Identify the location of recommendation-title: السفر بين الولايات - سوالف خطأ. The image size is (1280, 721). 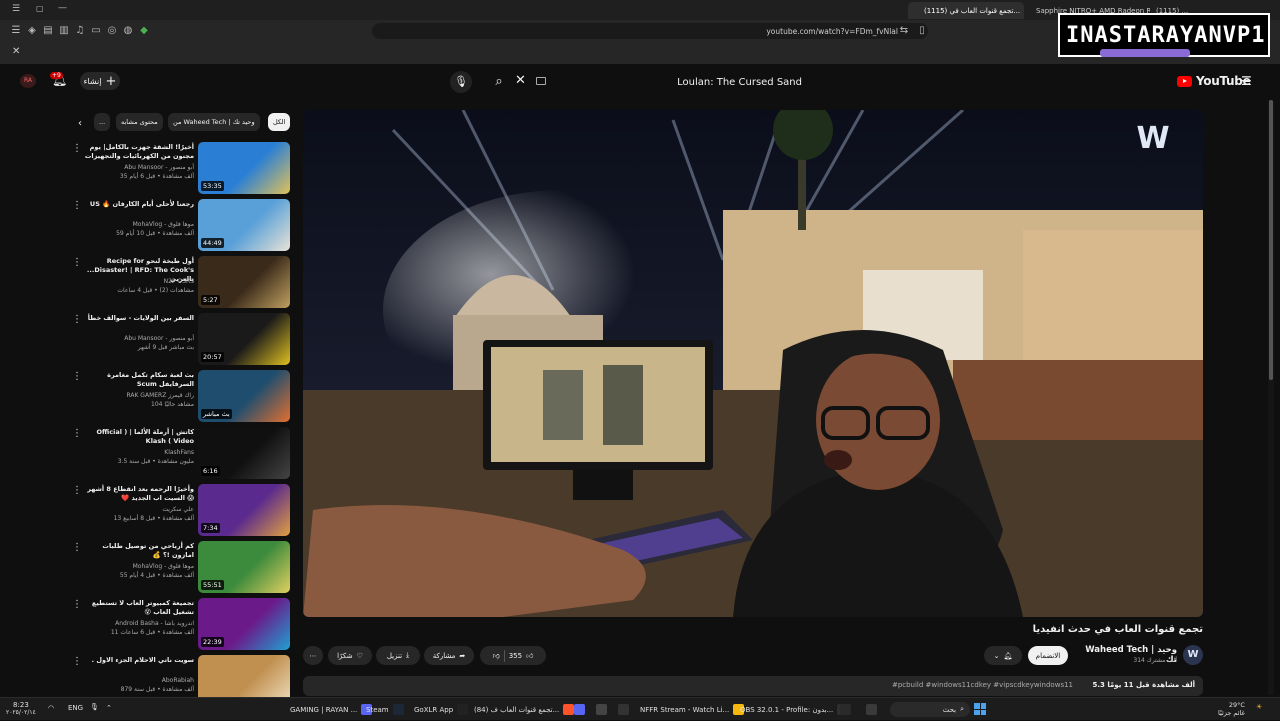
(138, 318).